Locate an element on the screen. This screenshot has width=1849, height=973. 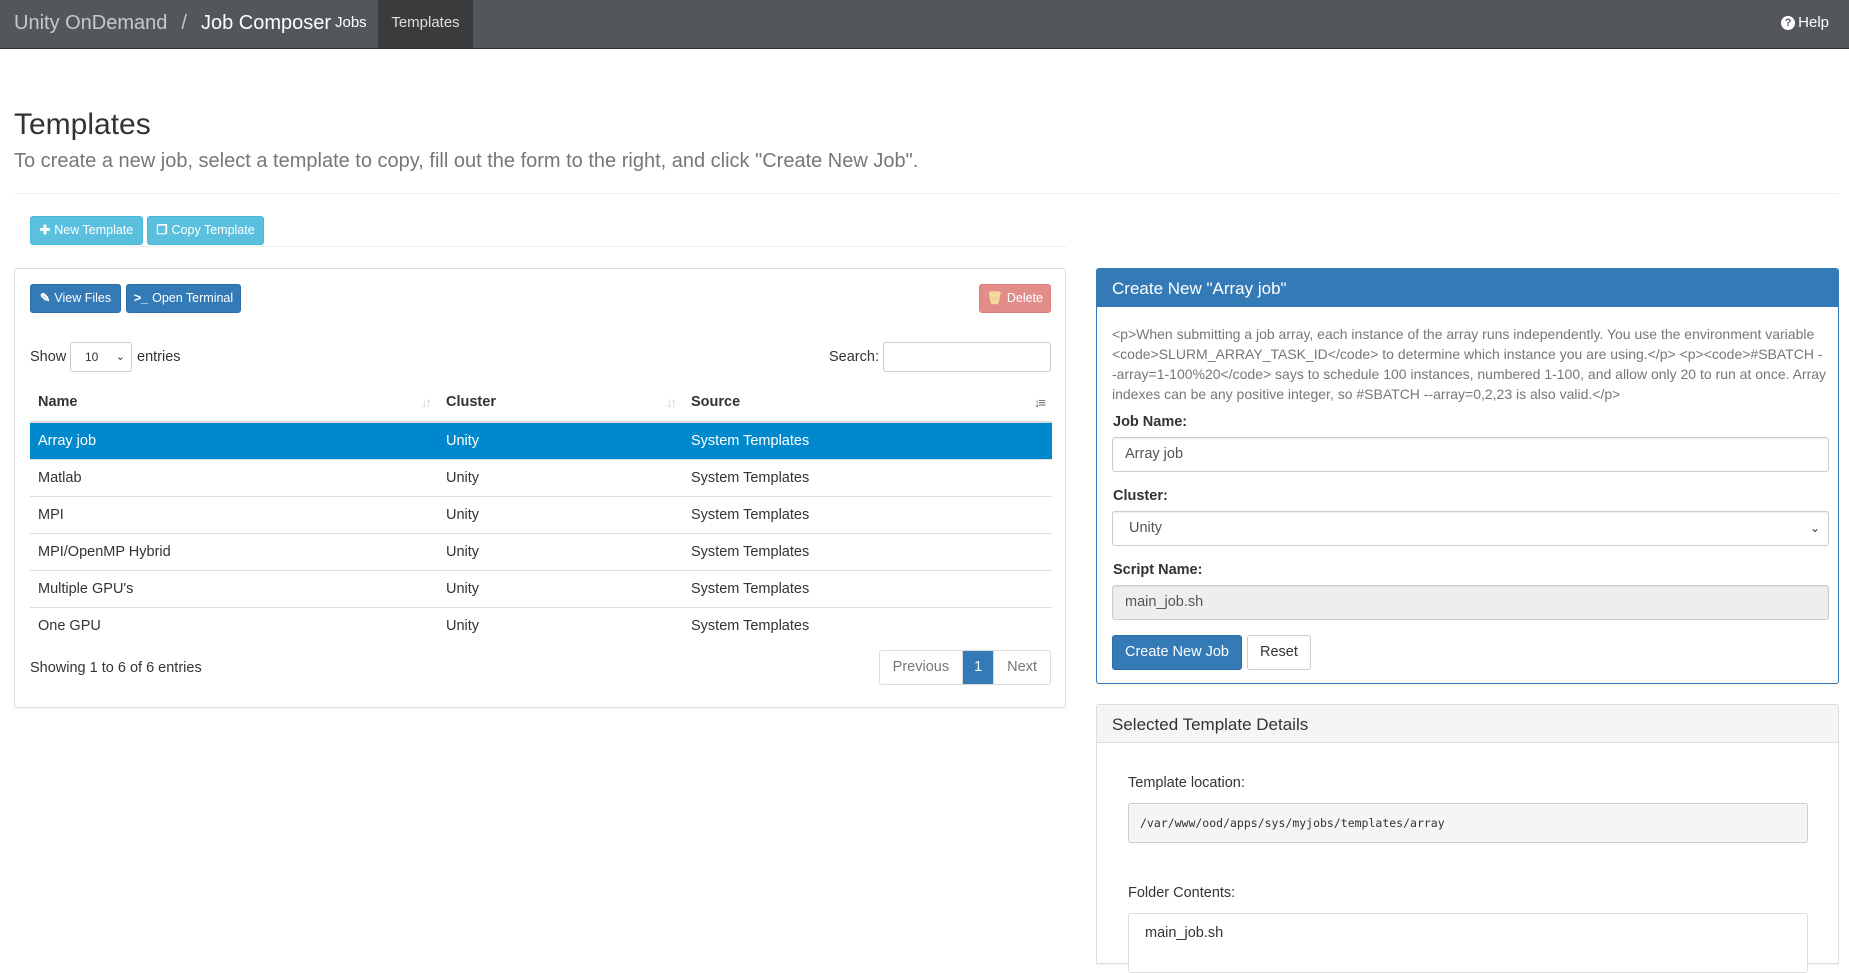
help-link: ? Help is located at coordinates (1805, 22).